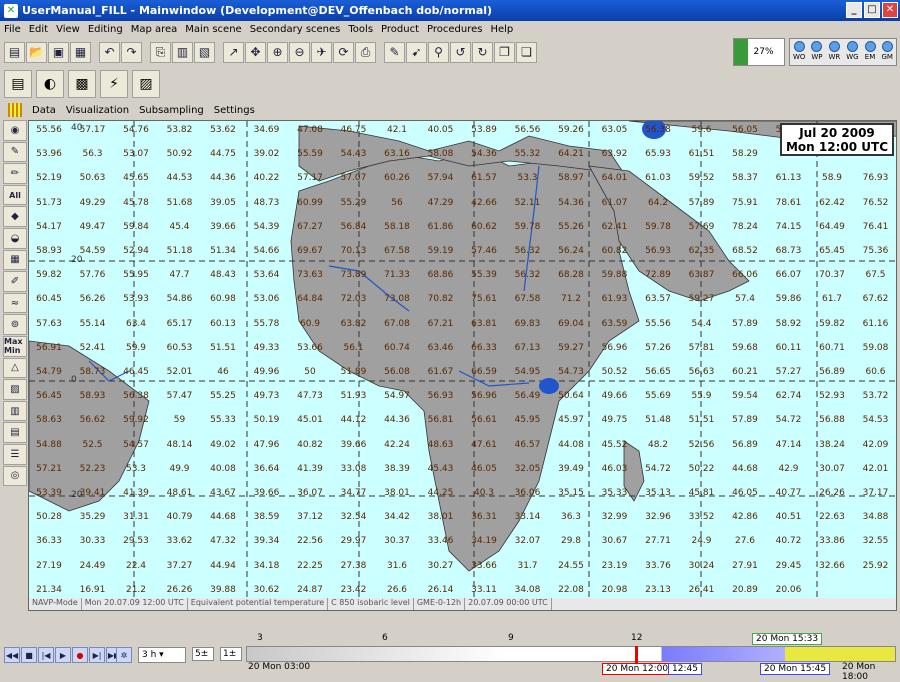  What do you see at coordinates (484, 347) in the screenshot?
I see `grid-value: 66.33` at bounding box center [484, 347].